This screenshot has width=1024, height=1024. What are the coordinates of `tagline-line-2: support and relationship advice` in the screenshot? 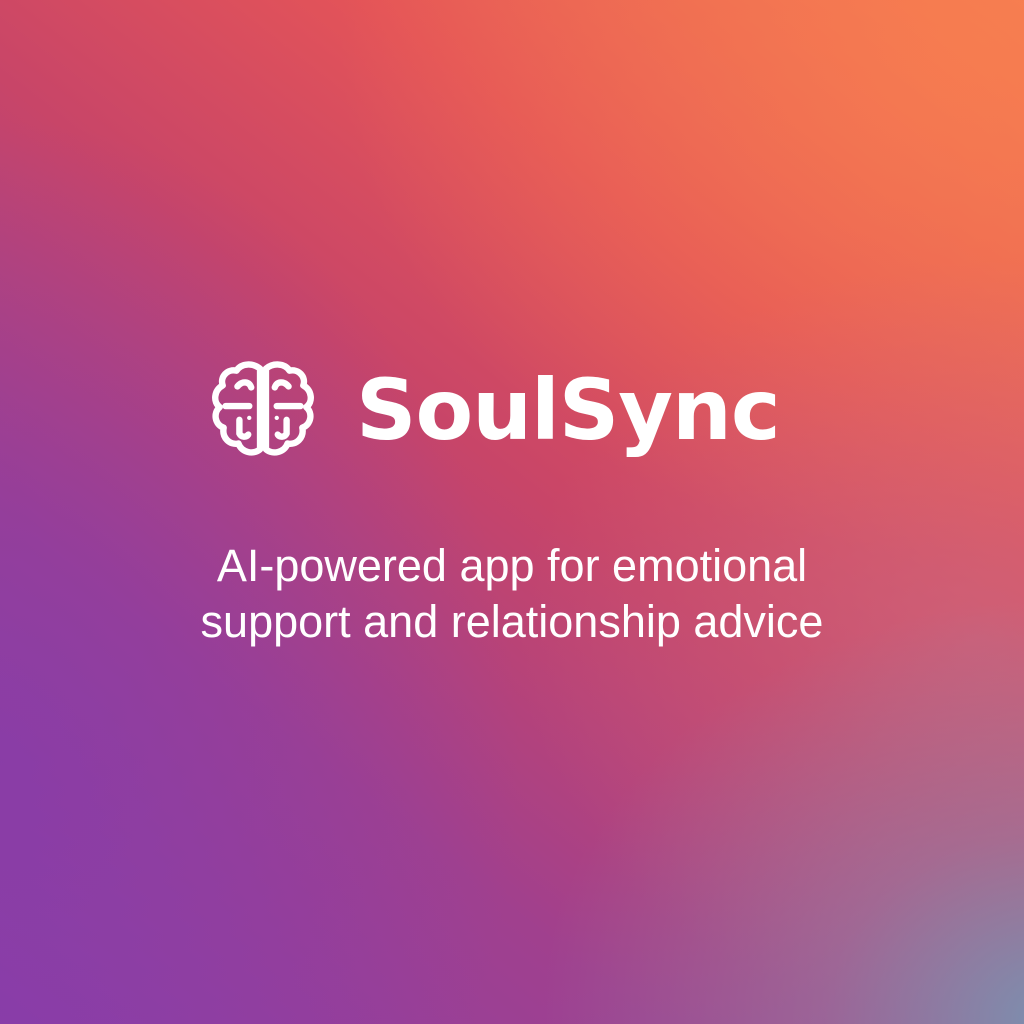 It's located at (512, 621).